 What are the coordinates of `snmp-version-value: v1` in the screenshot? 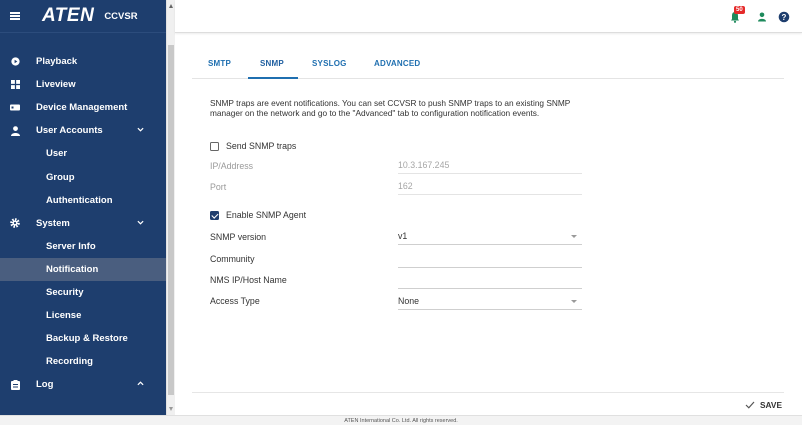 It's located at (403, 236).